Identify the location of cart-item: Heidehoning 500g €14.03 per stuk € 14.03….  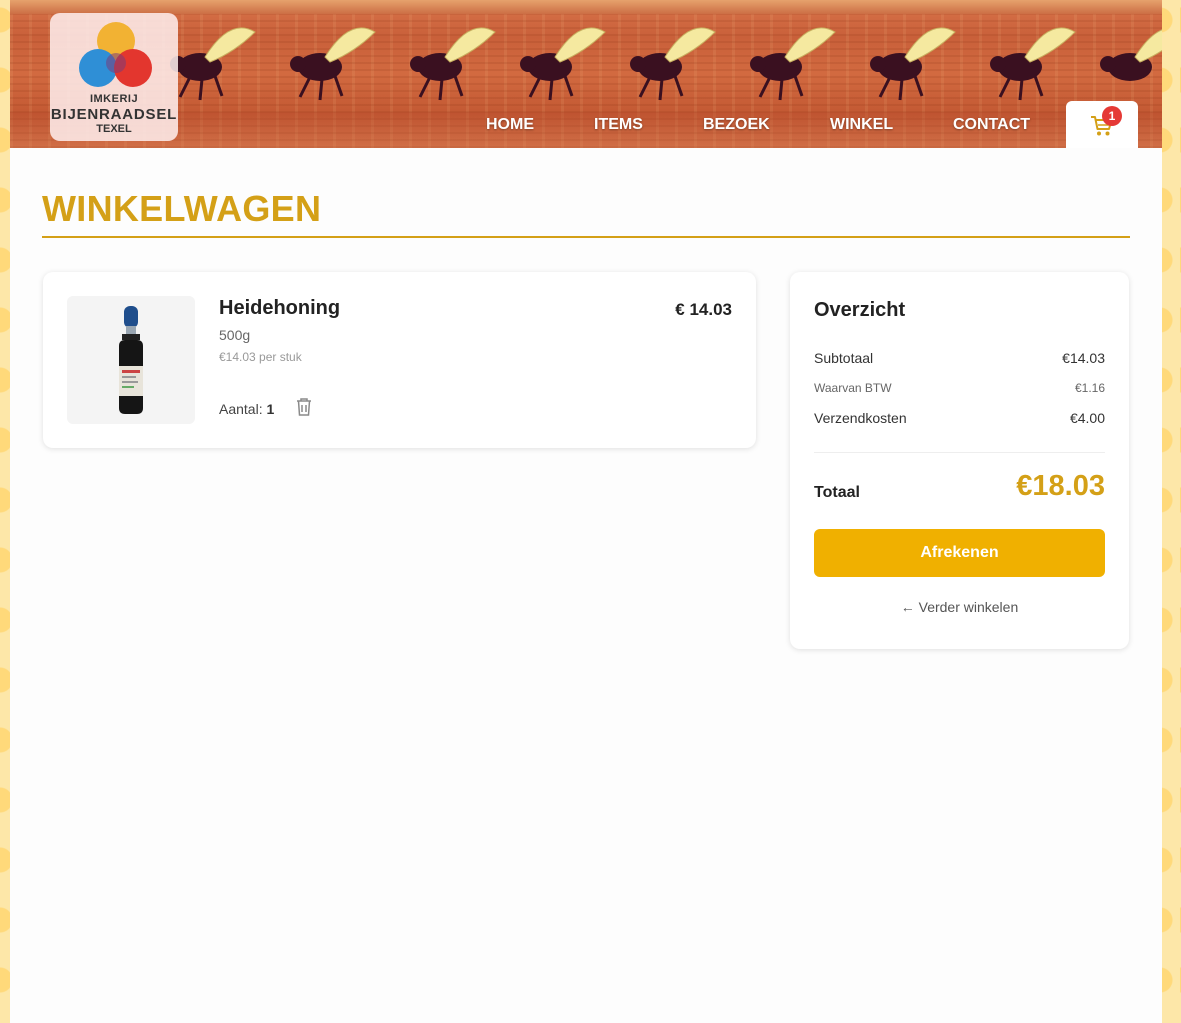
(399, 360).